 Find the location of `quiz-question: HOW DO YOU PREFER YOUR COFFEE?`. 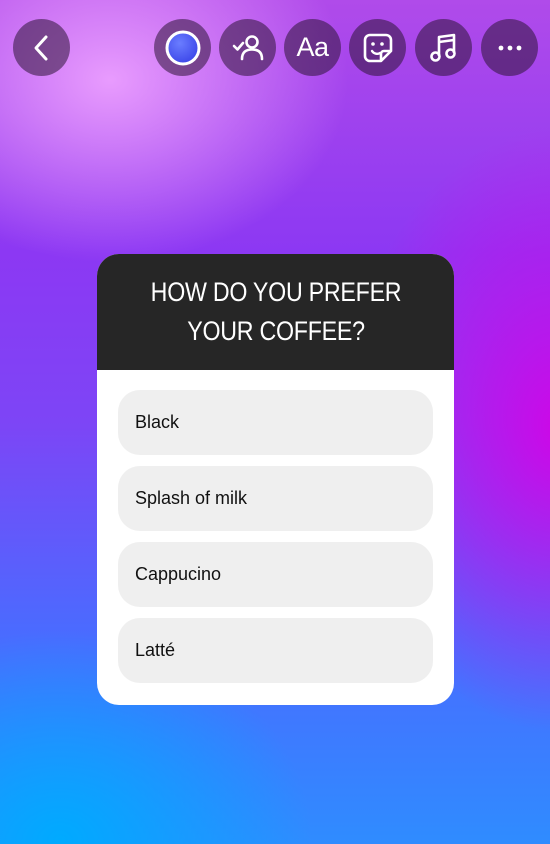

quiz-question: HOW DO YOU PREFER YOUR COFFEE? is located at coordinates (275, 311).